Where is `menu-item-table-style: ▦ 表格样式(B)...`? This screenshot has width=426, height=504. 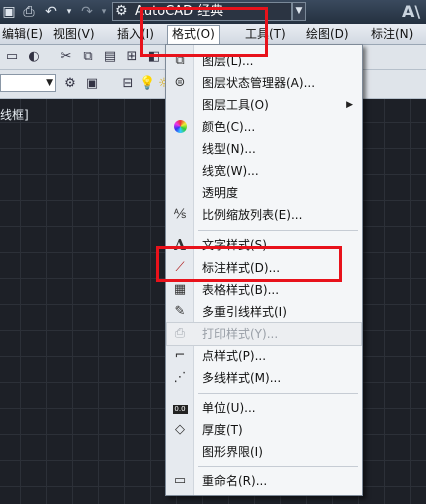
menu-item-table-style: ▦ 表格样式(B)... is located at coordinates (264, 290).